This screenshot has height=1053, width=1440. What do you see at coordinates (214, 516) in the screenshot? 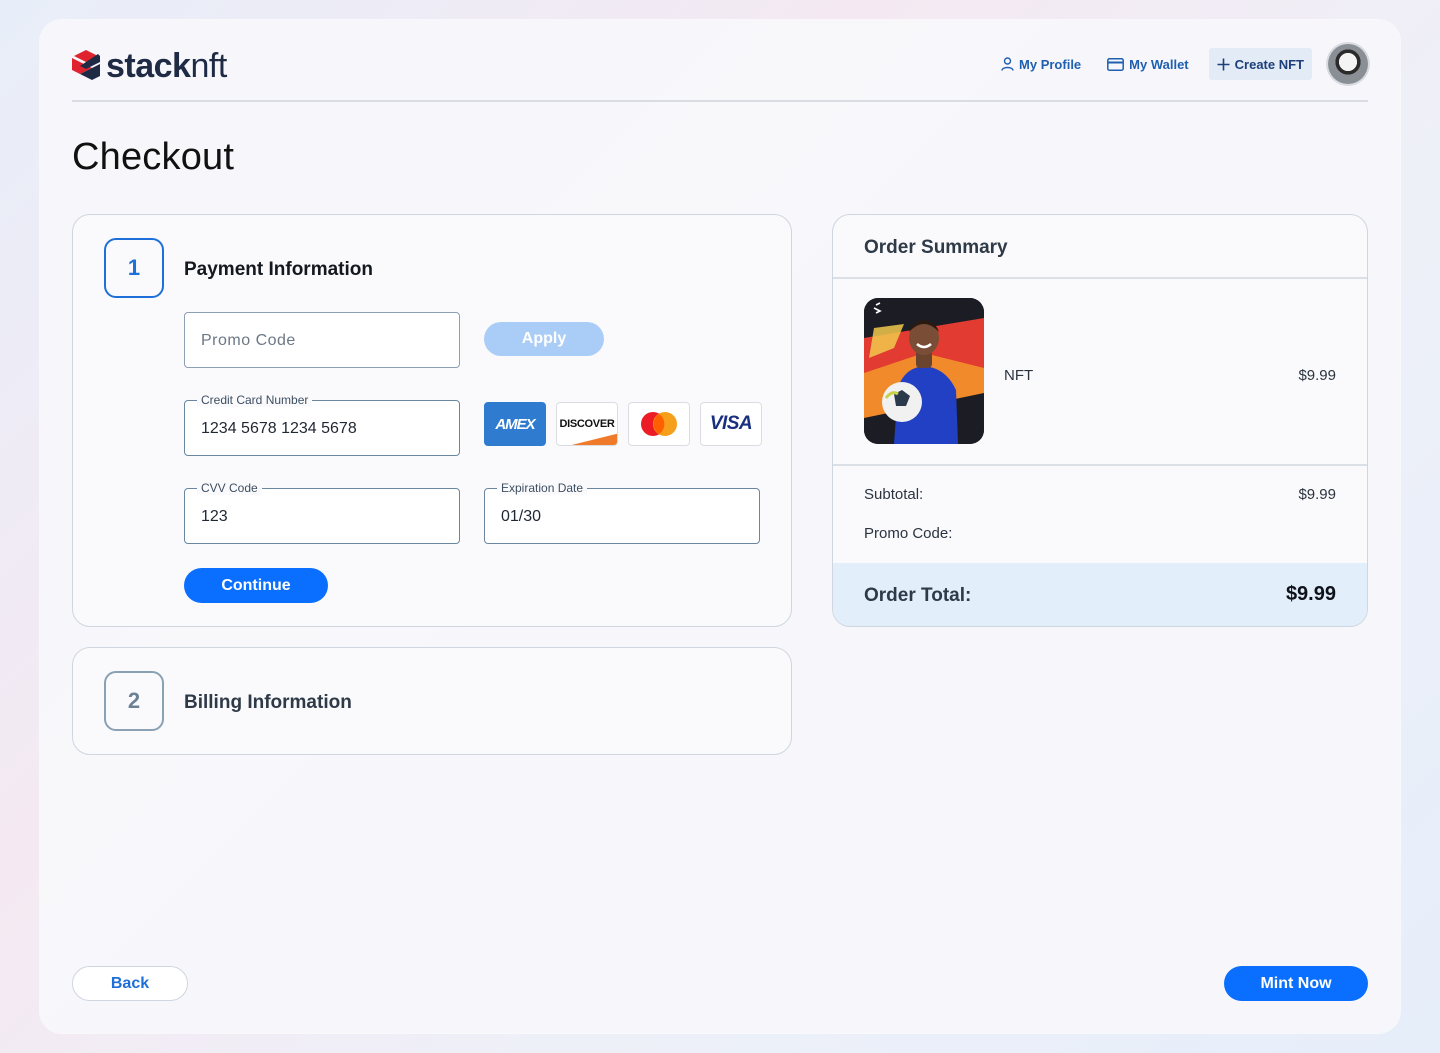
I see `cvv-code-value: 123` at bounding box center [214, 516].